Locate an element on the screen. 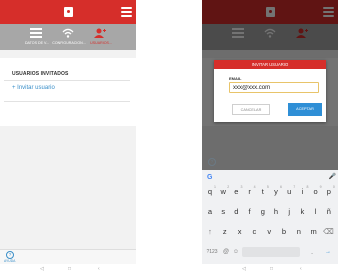  keyboard-row-3: ↑ z x c v b n m ⌫ is located at coordinates (270, 232).